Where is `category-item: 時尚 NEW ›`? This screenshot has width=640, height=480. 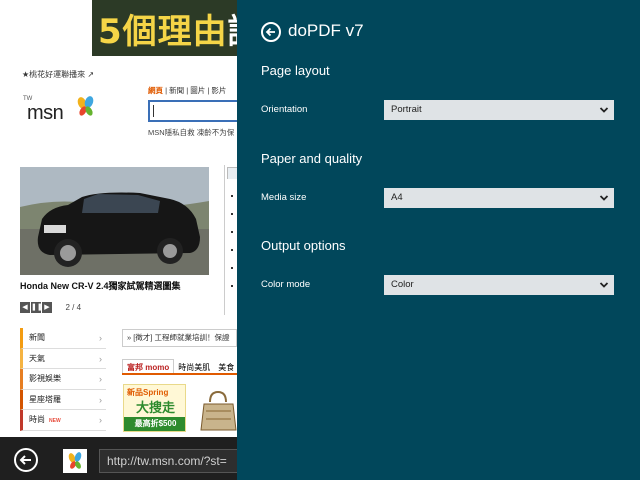 category-item: 時尚 NEW › is located at coordinates (63, 420).